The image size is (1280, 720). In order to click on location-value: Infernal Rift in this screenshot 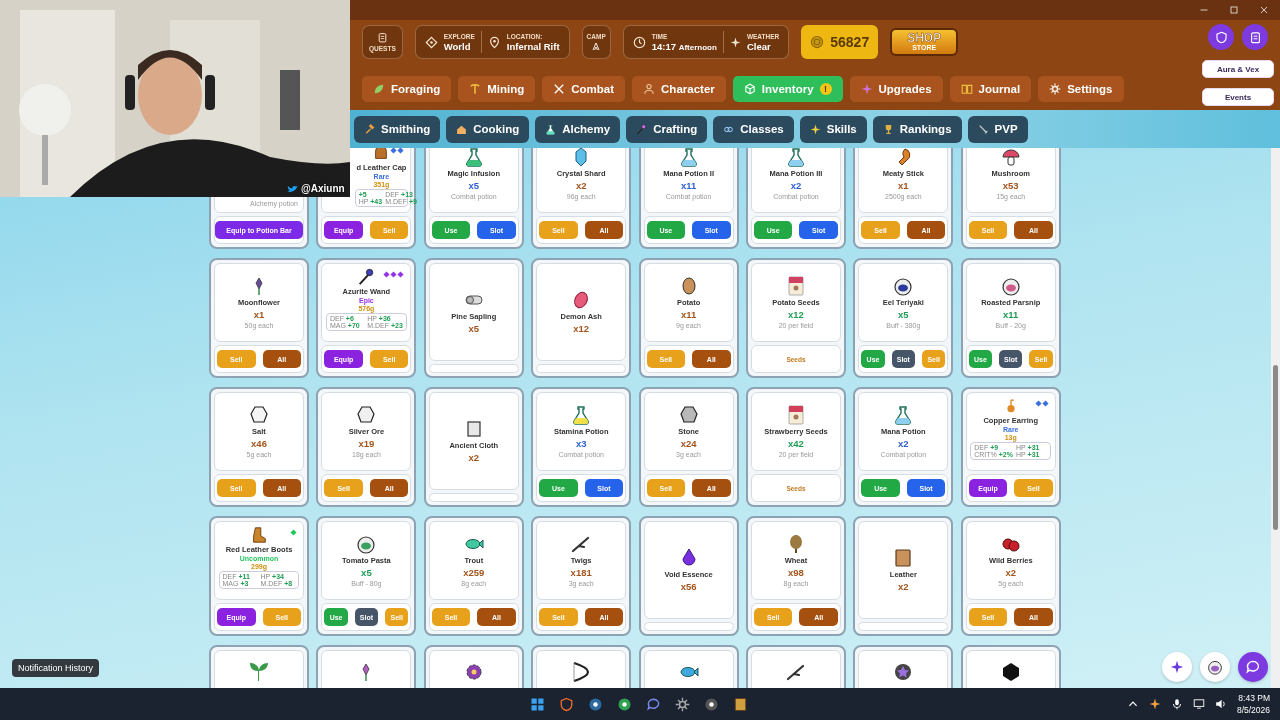, I will do `click(533, 46)`.